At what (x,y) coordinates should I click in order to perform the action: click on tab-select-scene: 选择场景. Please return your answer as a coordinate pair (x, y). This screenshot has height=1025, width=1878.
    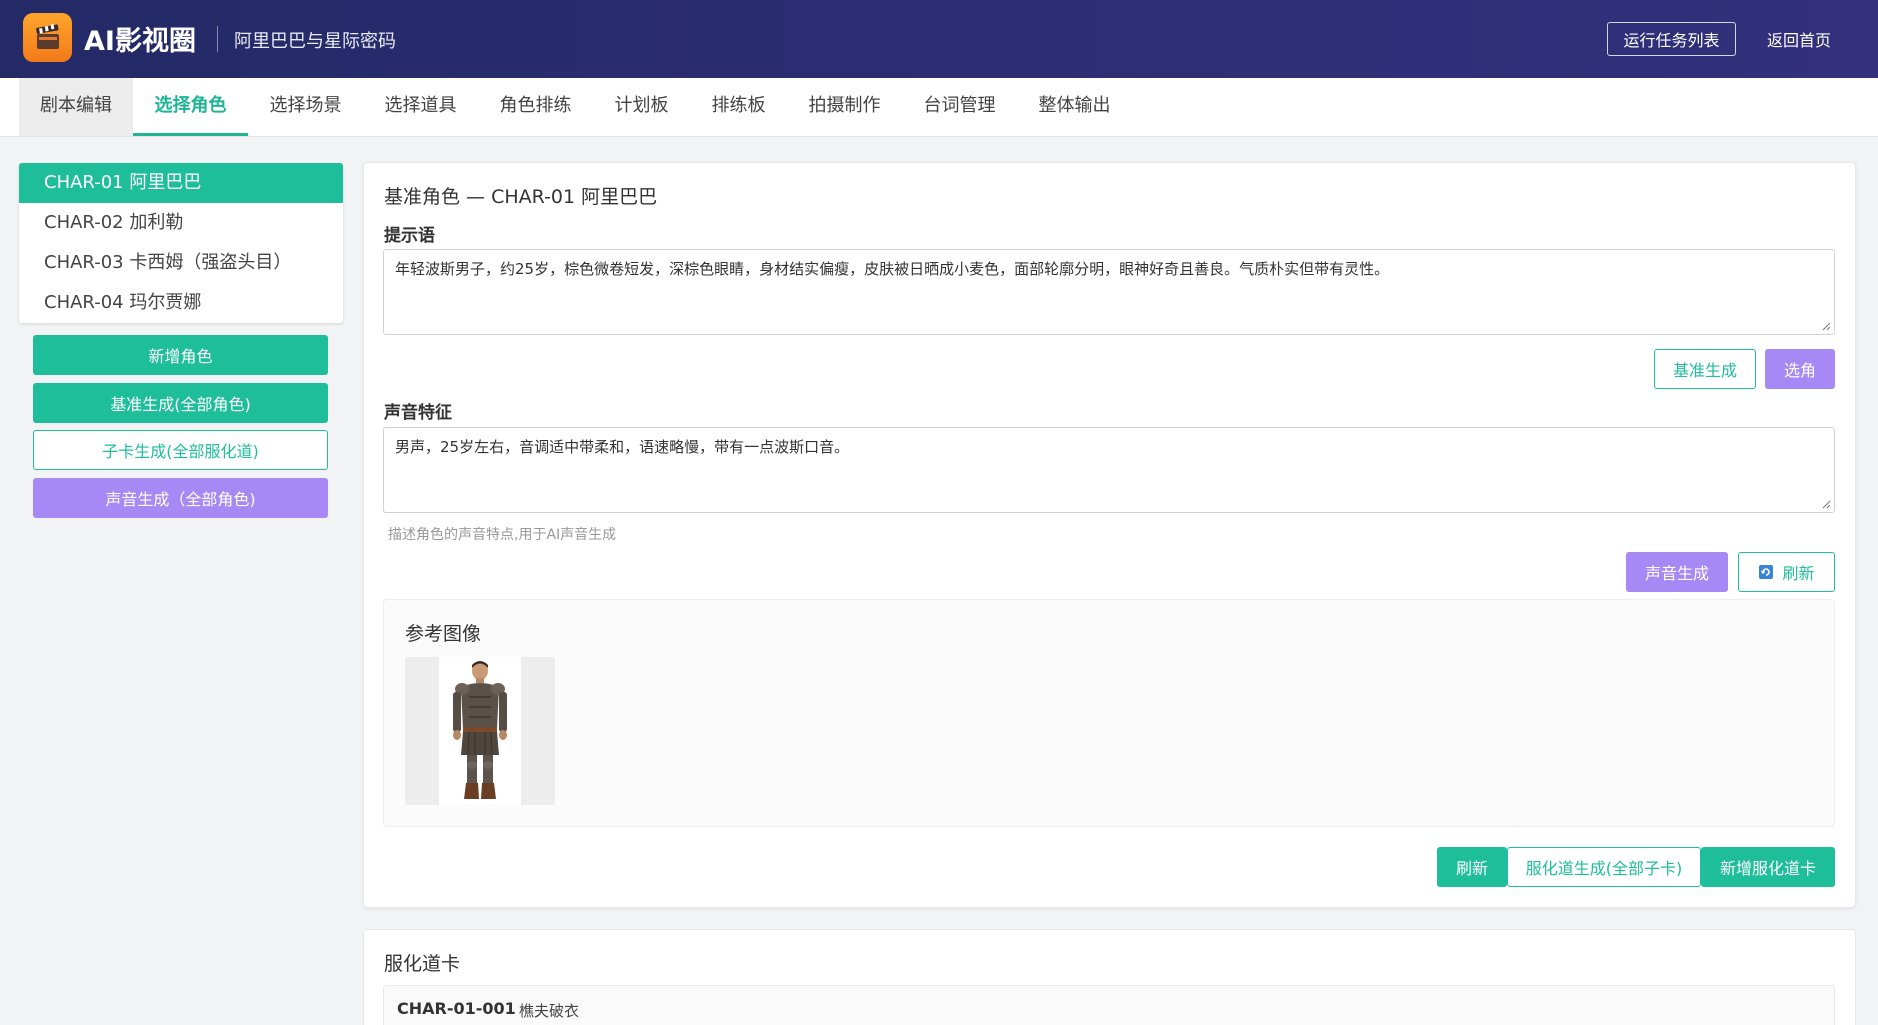
    Looking at the image, I should click on (305, 107).